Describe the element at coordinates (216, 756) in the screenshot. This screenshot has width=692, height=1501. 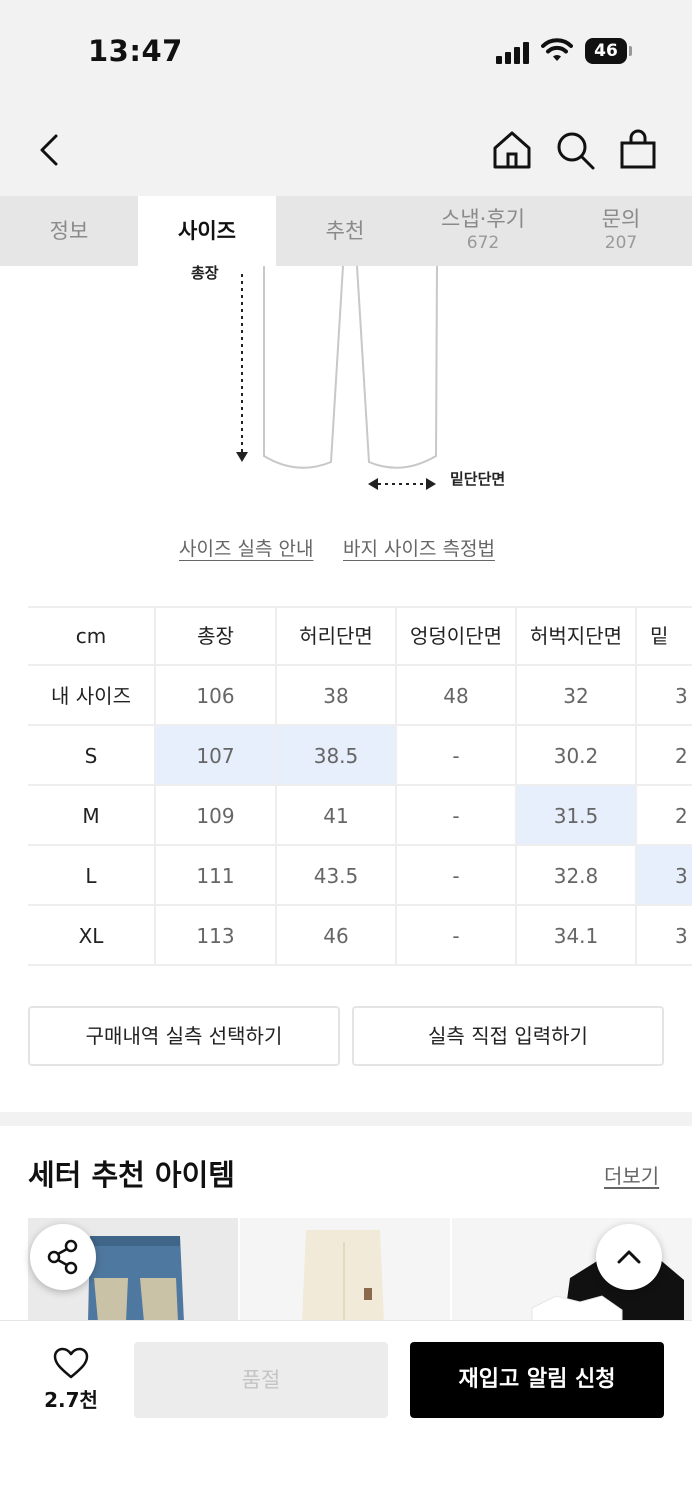
I see `table-cell-highlight: 107` at that location.